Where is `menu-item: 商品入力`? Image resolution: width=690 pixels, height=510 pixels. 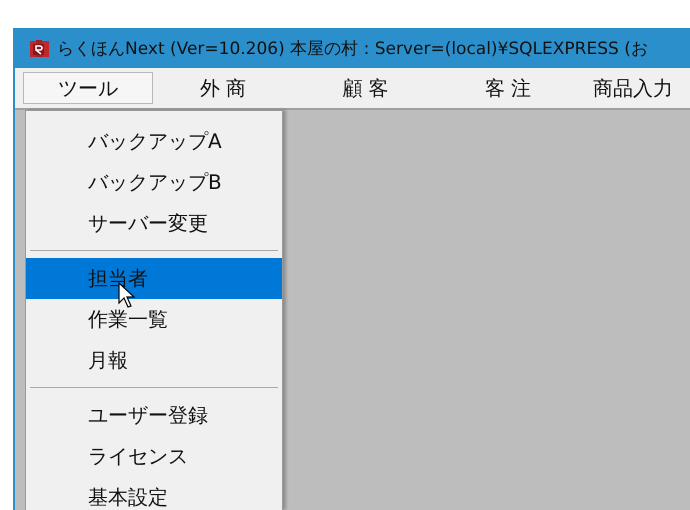 menu-item: 商品入力 is located at coordinates (633, 88).